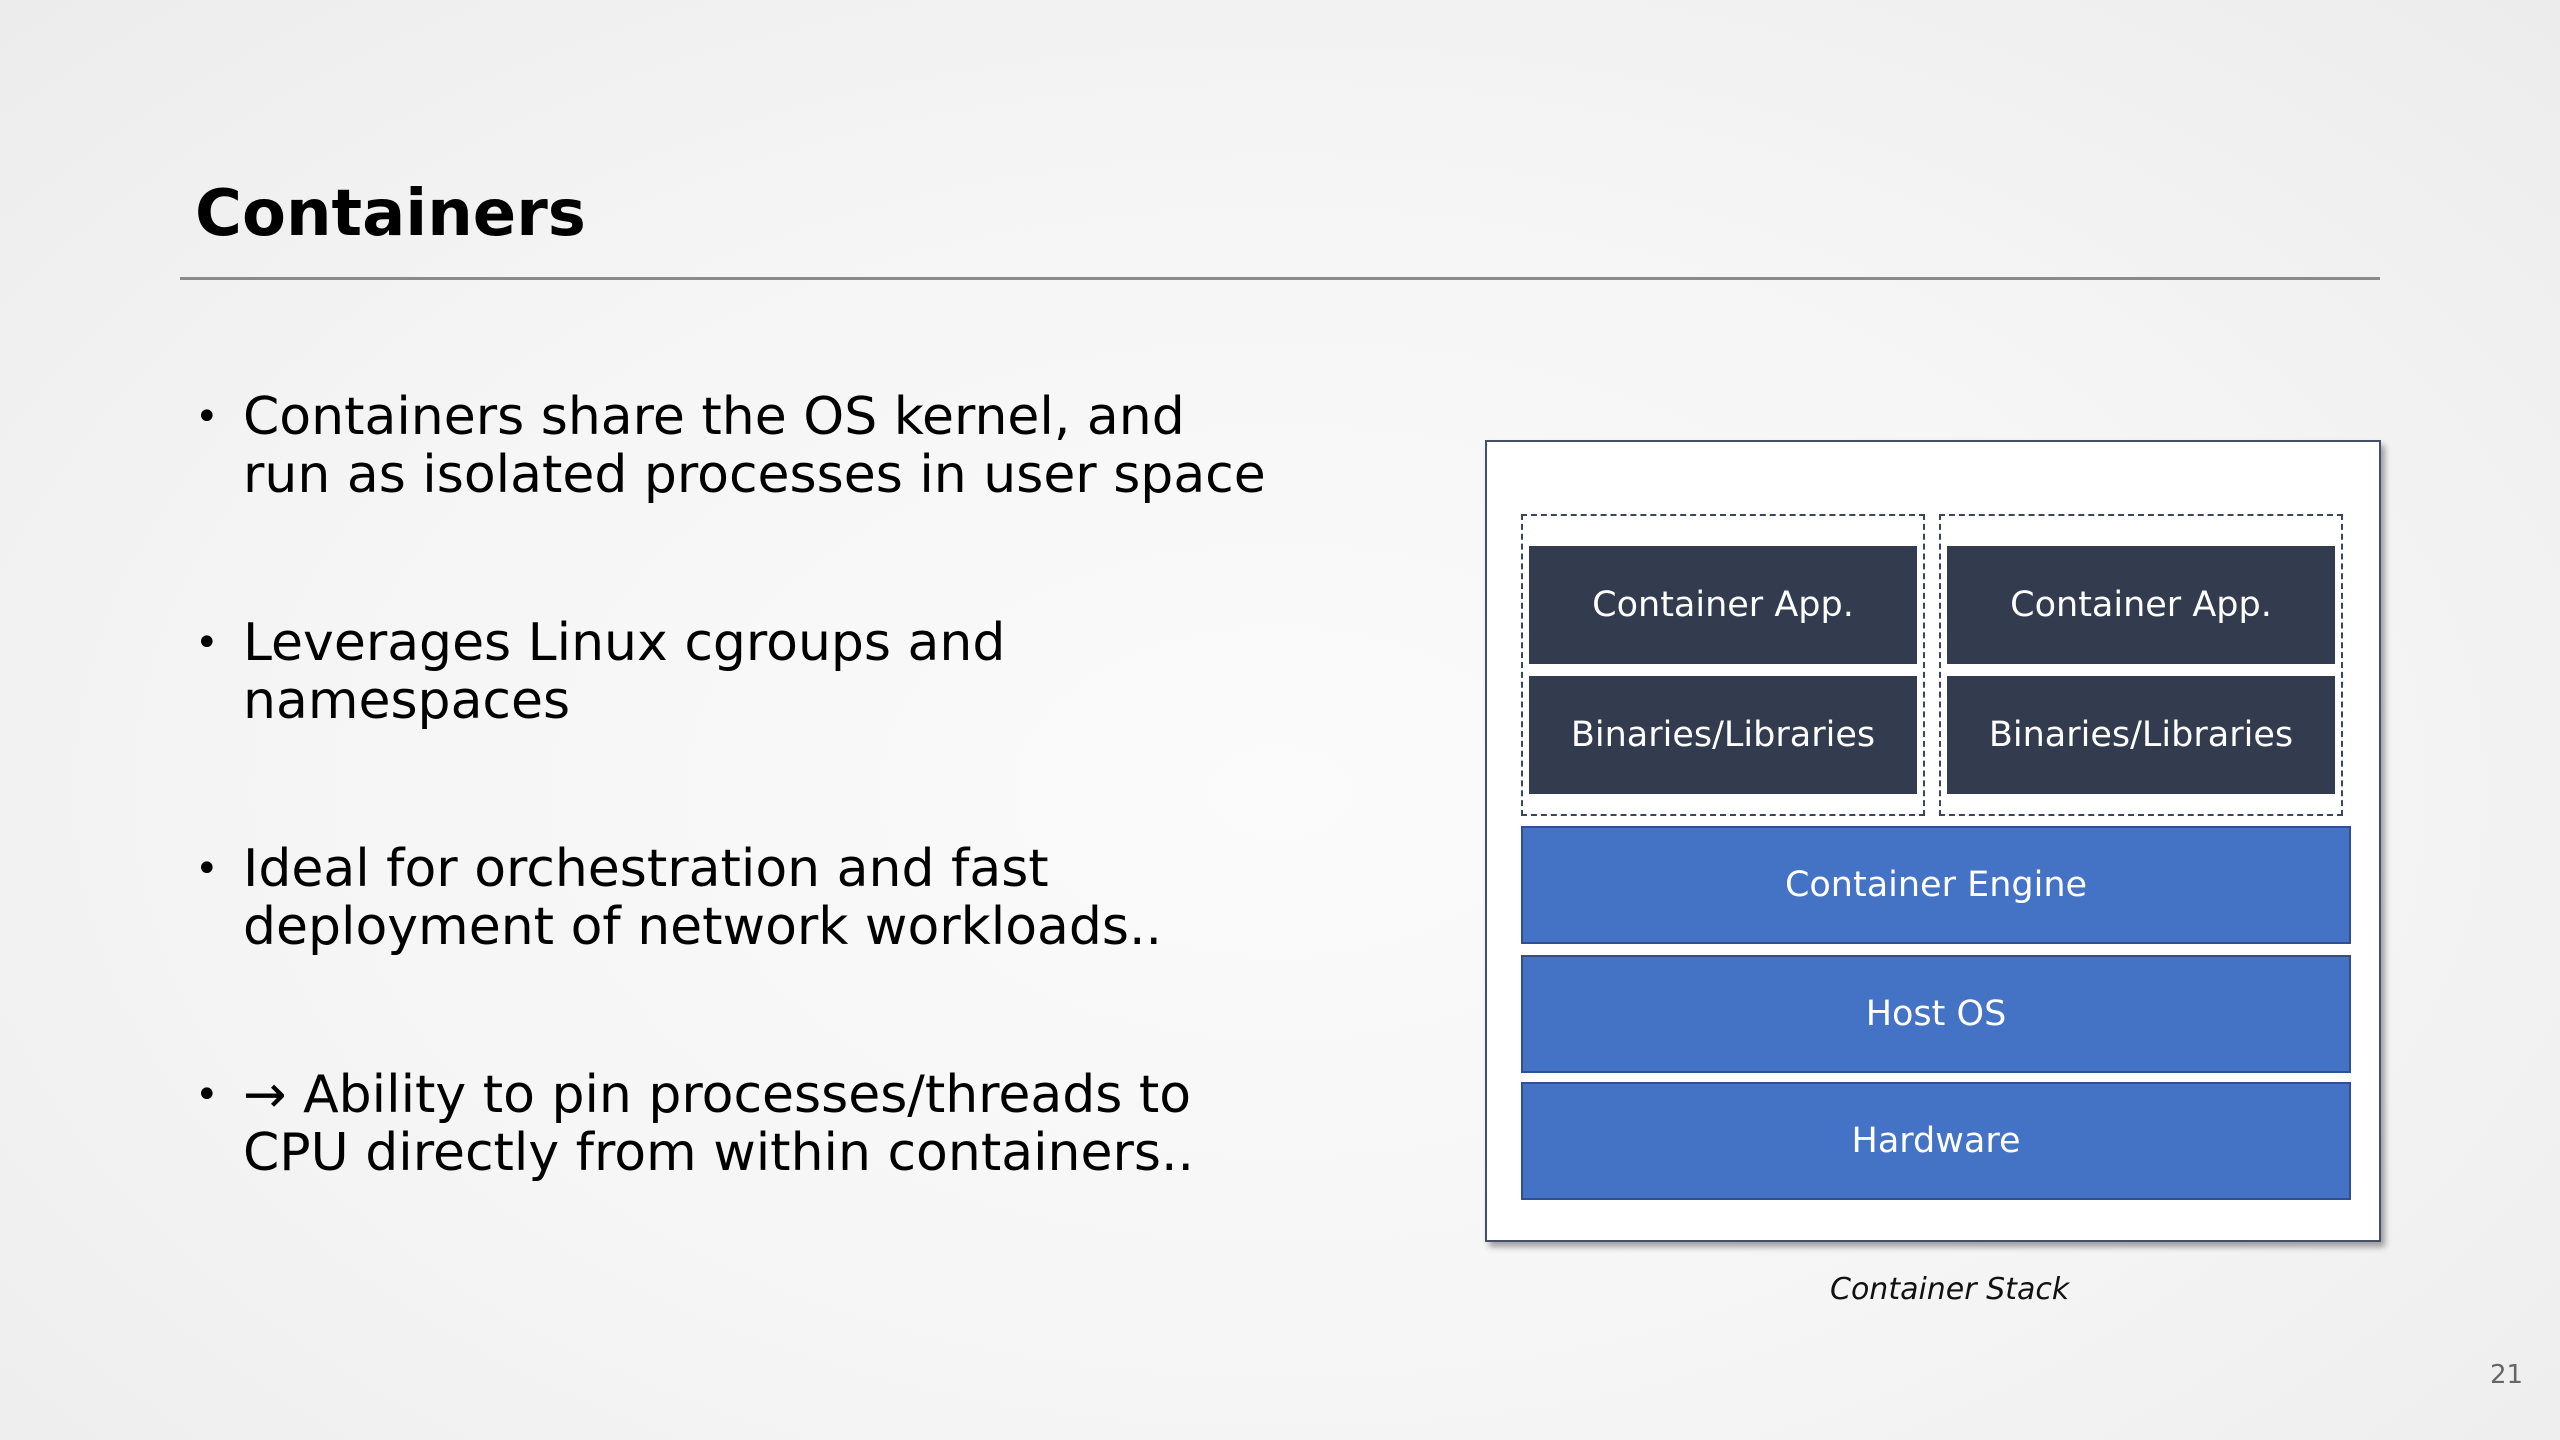 This screenshot has width=2560, height=1440. I want to click on diagram-caption: Container Stack, so click(1950, 1289).